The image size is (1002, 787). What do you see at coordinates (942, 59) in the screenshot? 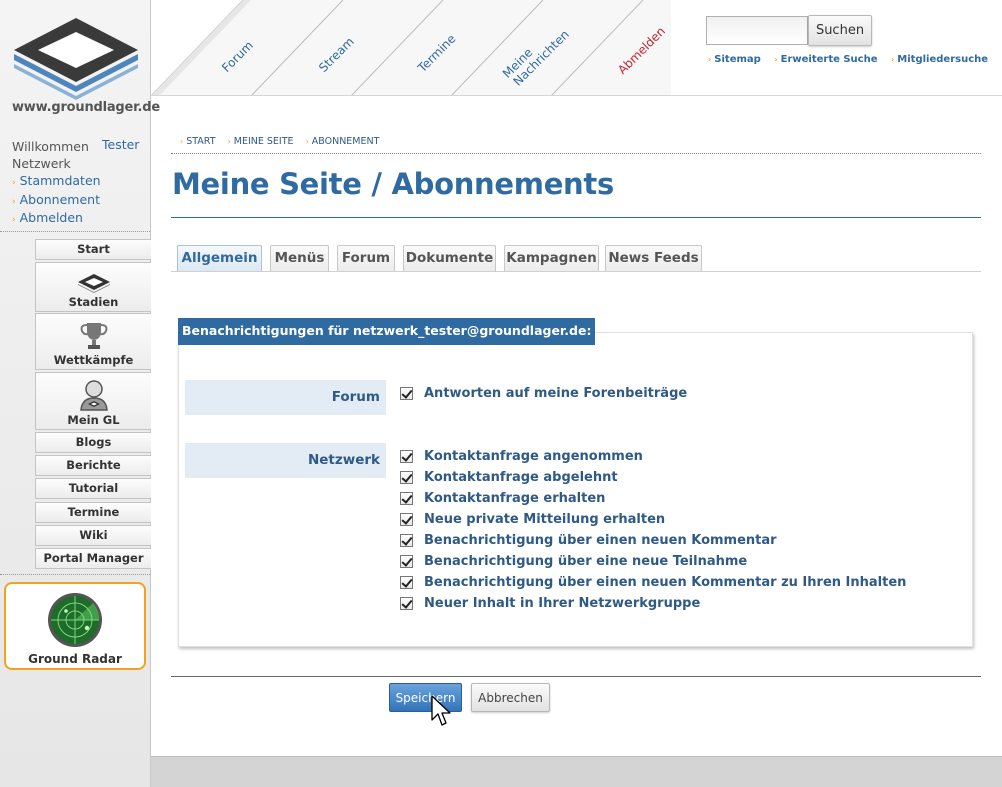
I see `link-mitgliedersuche: Mitgliedersuche` at bounding box center [942, 59].